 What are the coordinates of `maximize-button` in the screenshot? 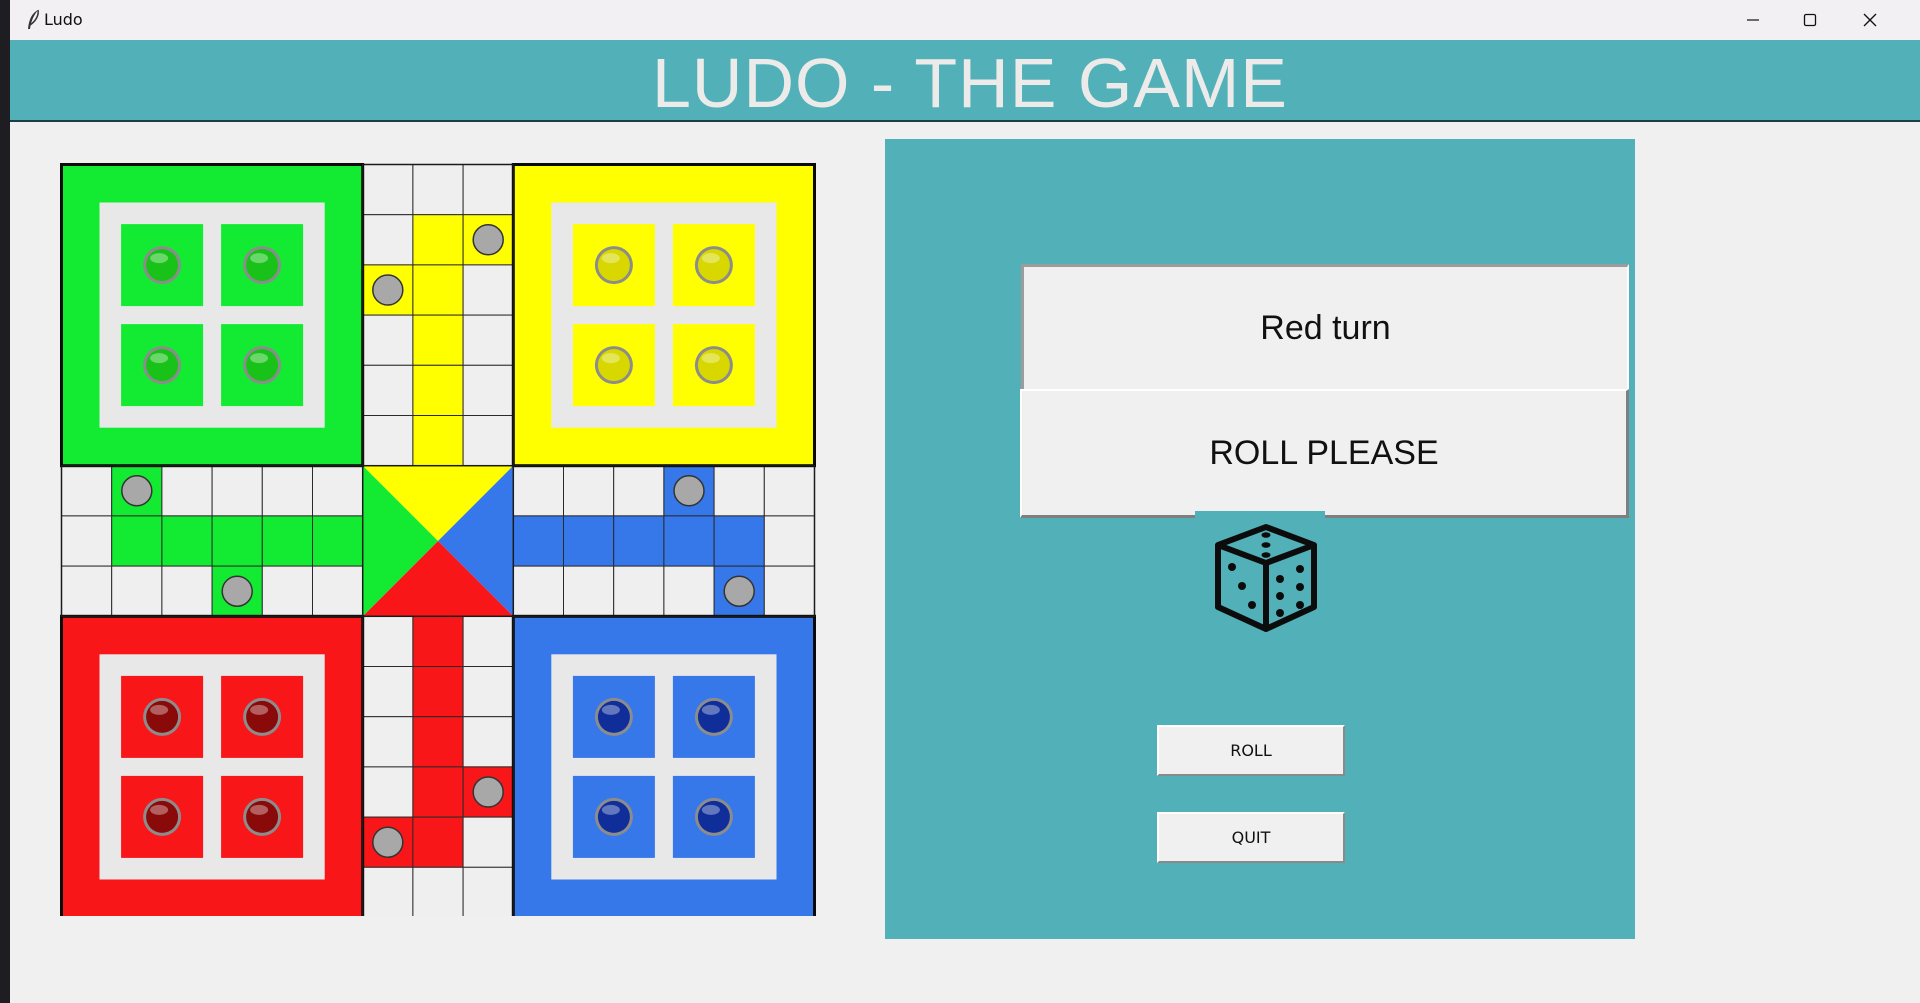 It's located at (1810, 20).